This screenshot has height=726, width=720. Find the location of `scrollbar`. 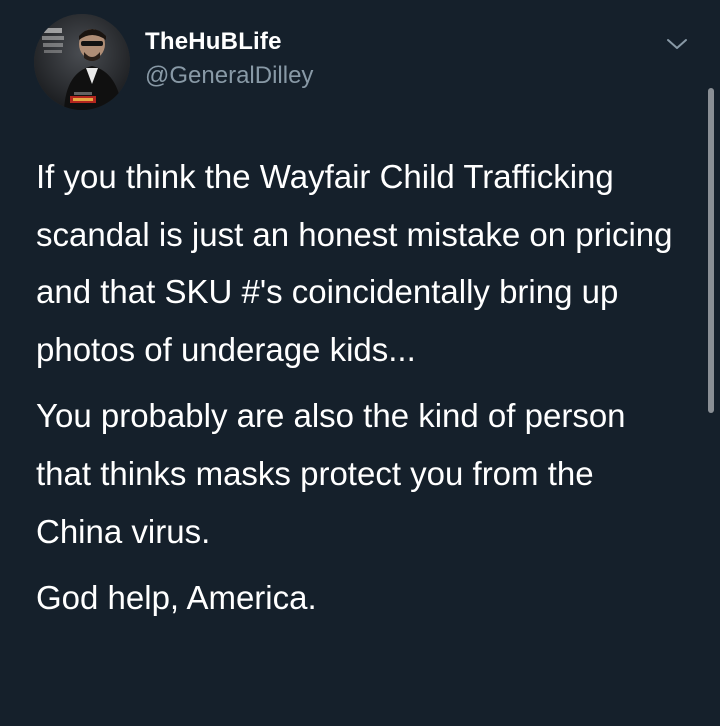

scrollbar is located at coordinates (711, 250).